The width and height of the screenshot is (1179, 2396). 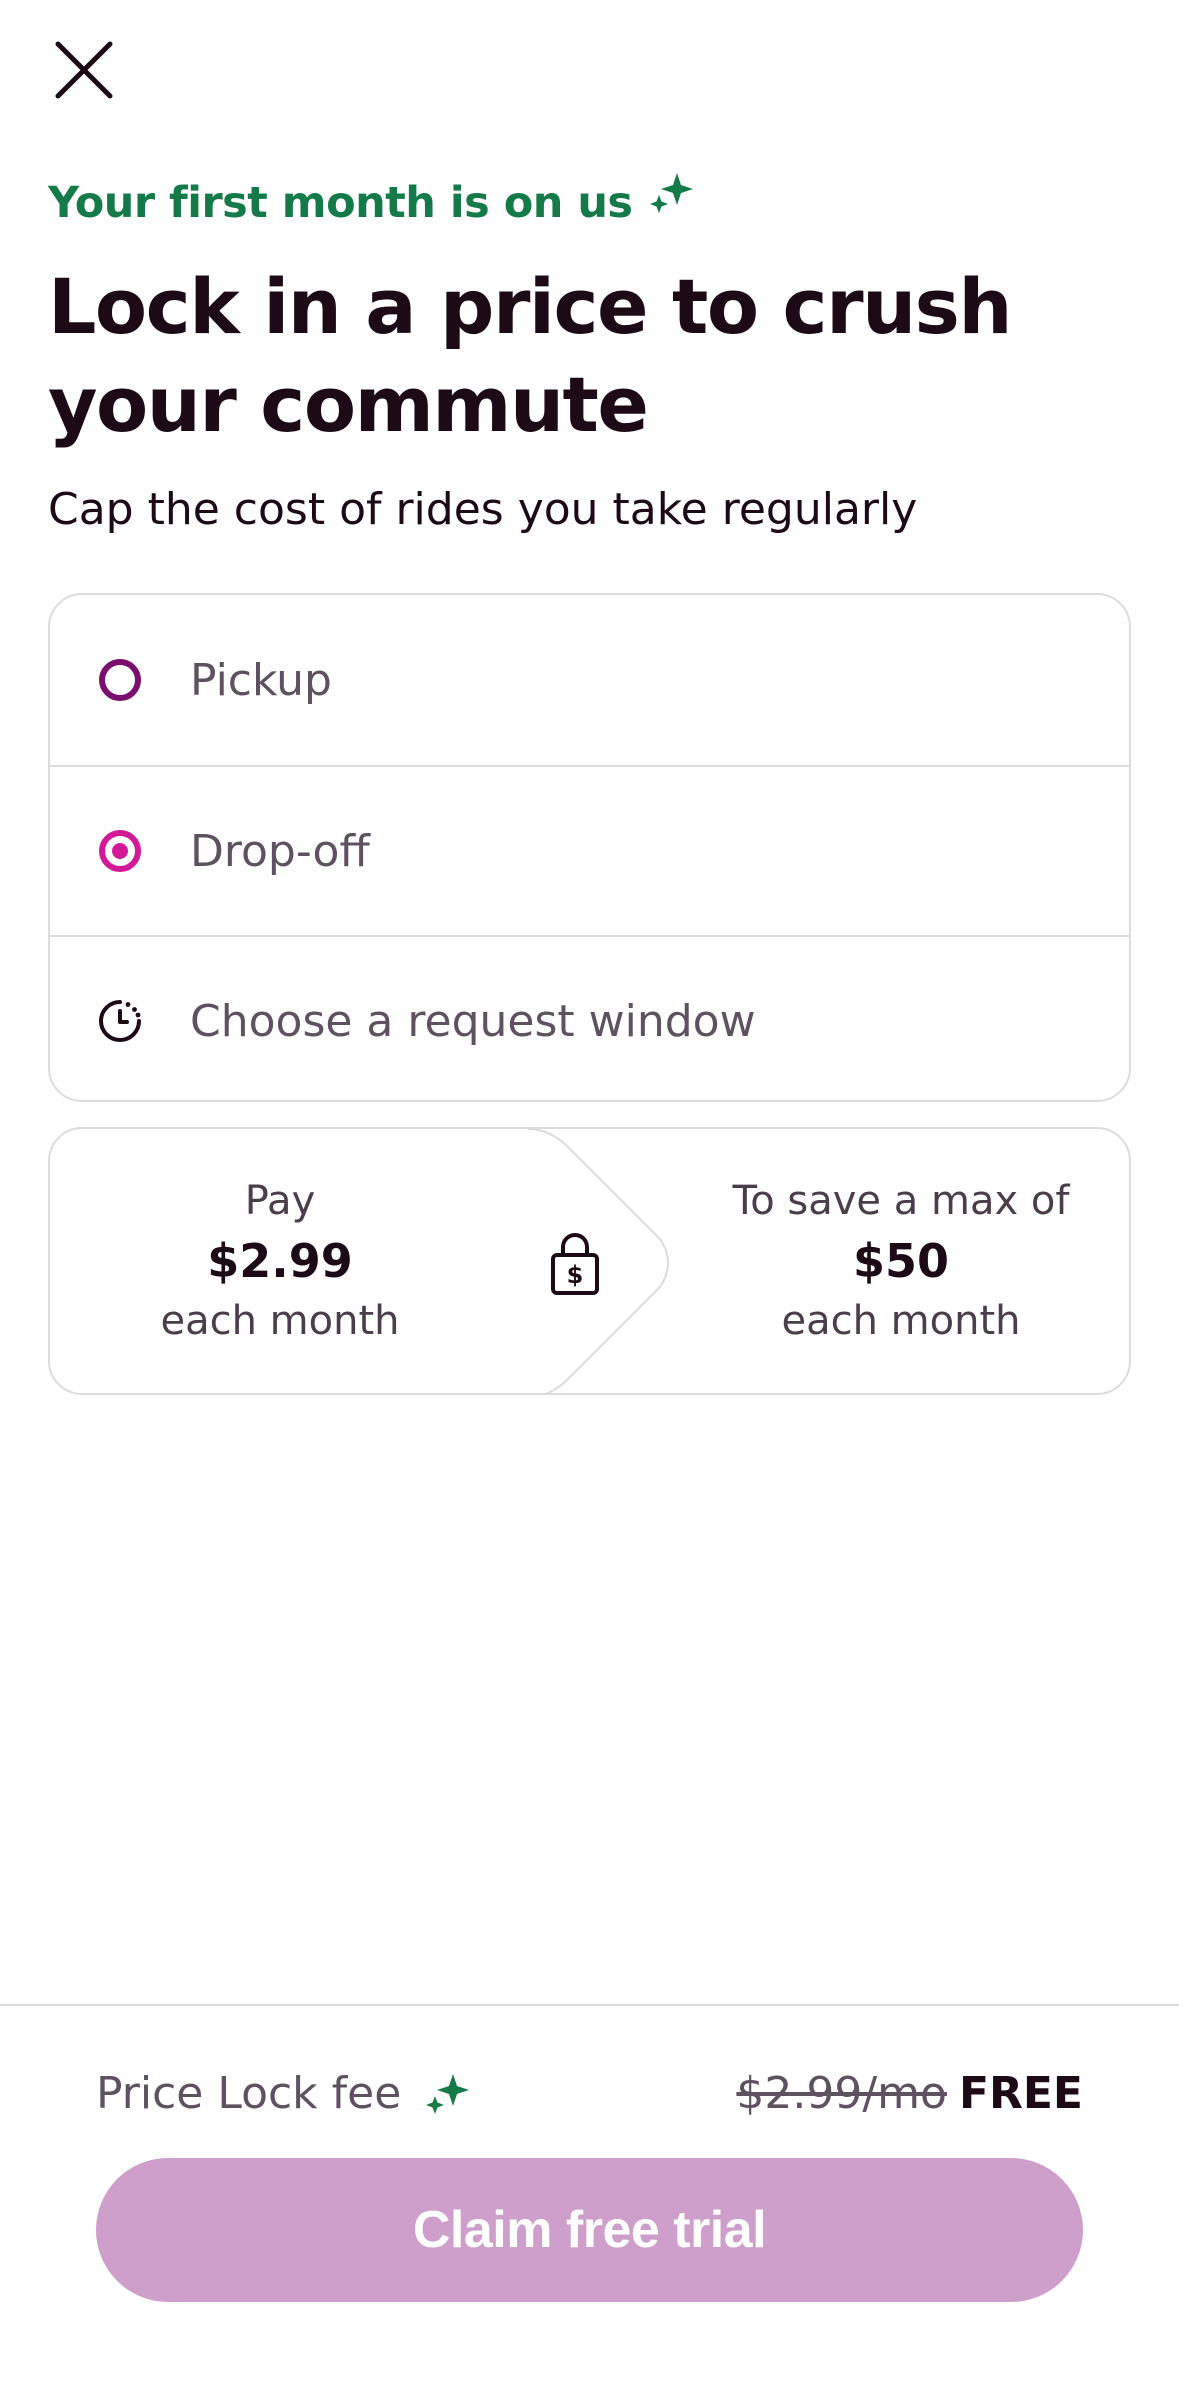 I want to click on dropoff-label: Drop-off, so click(x=280, y=851).